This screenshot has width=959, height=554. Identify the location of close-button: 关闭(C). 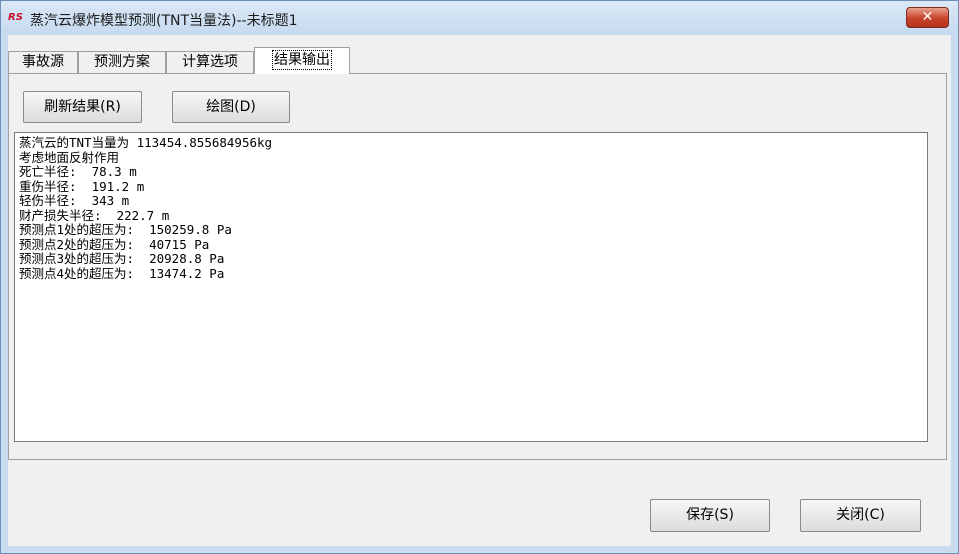
(860, 515).